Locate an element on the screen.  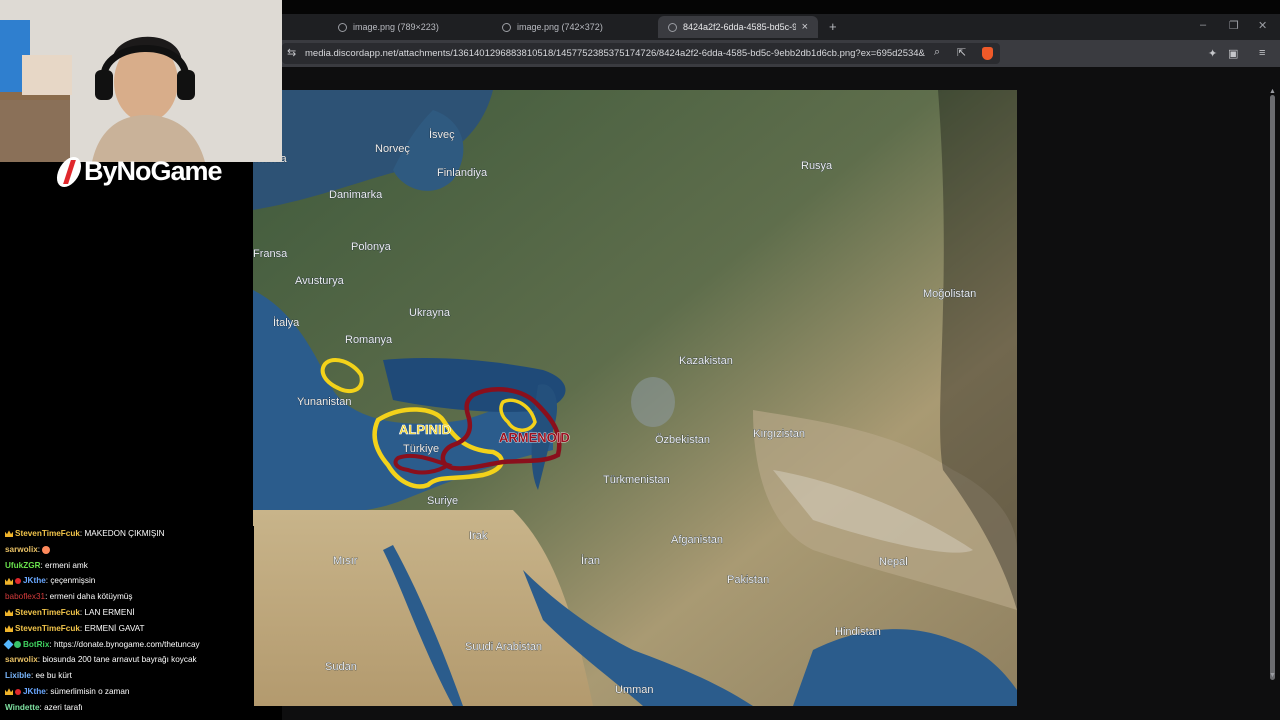
chat-message: Windette: azeri tarafı is located at coordinates (44, 707).